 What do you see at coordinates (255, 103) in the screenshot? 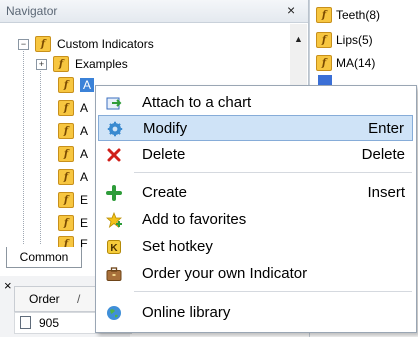
I see `menu-item-attach-to-chart: Attach to a chart` at bounding box center [255, 103].